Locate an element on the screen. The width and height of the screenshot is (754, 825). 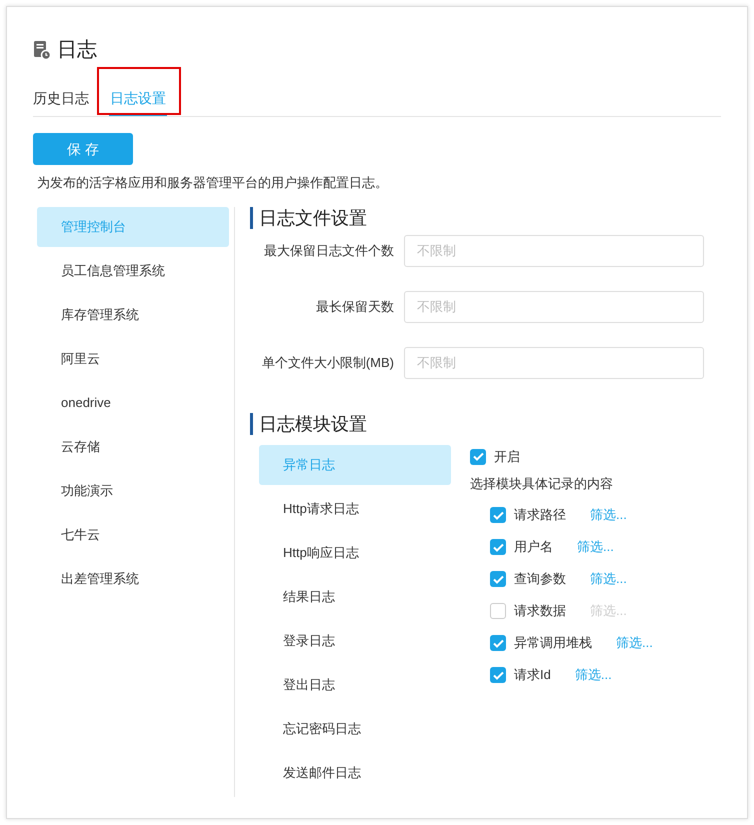
sidebar-item: 库存管理系统 is located at coordinates (133, 314).